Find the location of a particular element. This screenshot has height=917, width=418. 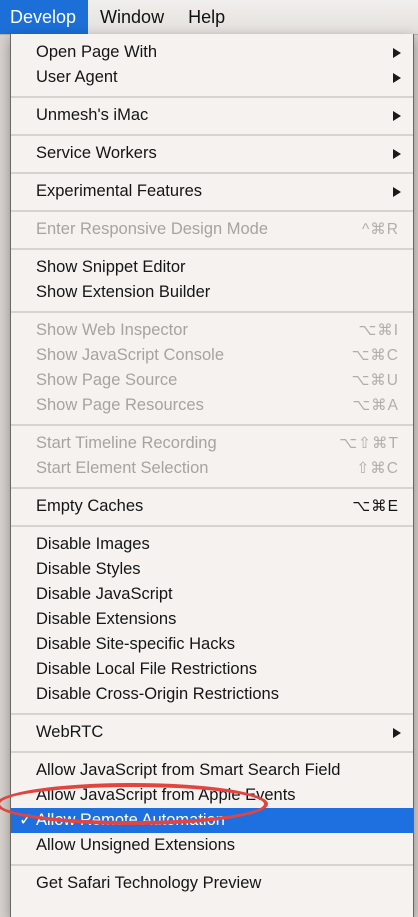

menu-item-responsive-design-mode: Enter Responsive Design Mode ^⌘R is located at coordinates (212, 229).